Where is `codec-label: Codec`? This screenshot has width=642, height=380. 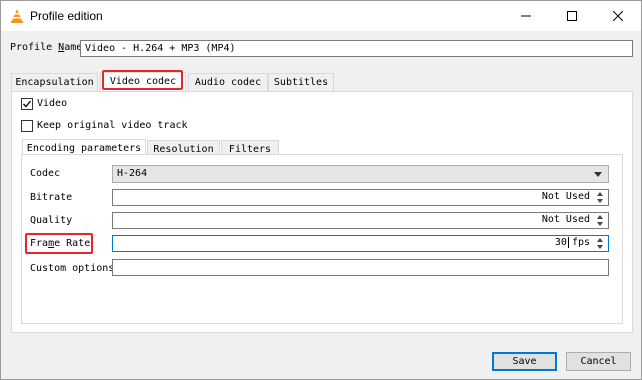
codec-label: Codec is located at coordinates (45, 173).